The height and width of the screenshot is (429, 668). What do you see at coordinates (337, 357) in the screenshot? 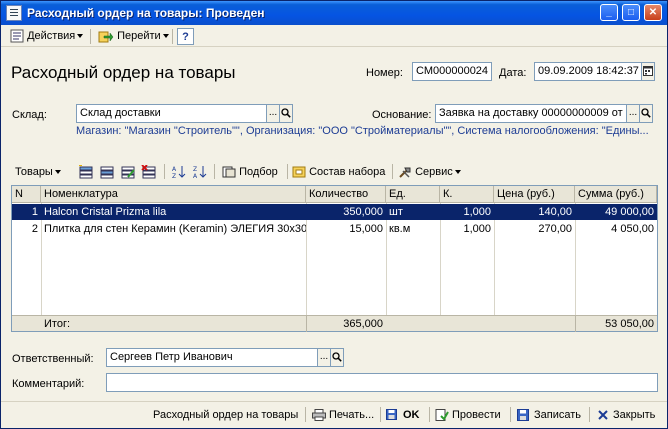
I see `responsible-open-button` at bounding box center [337, 357].